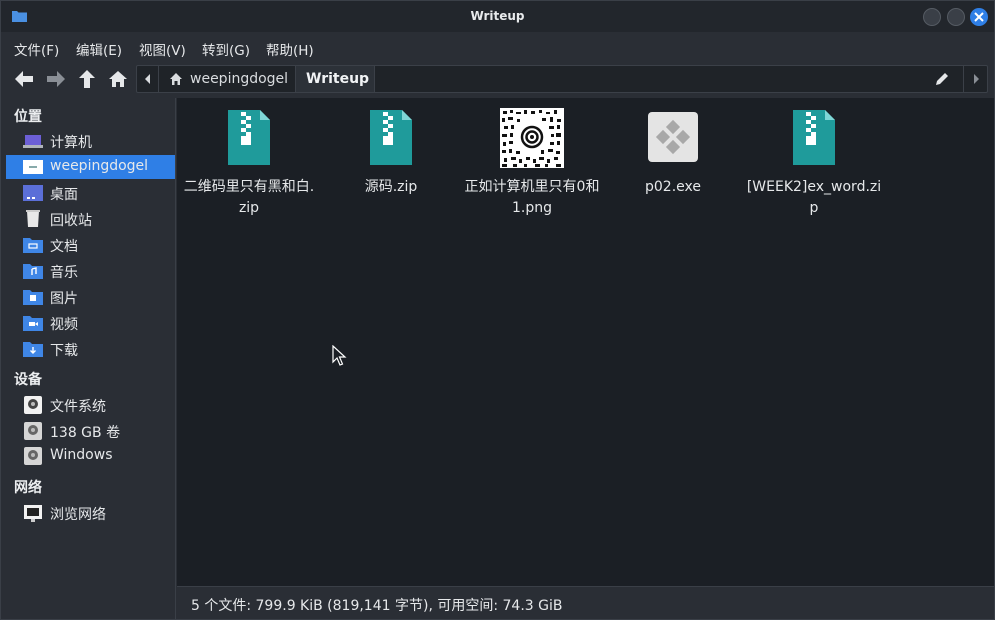 The height and width of the screenshot is (620, 995). I want to click on path-scroll-left-button, so click(148, 79).